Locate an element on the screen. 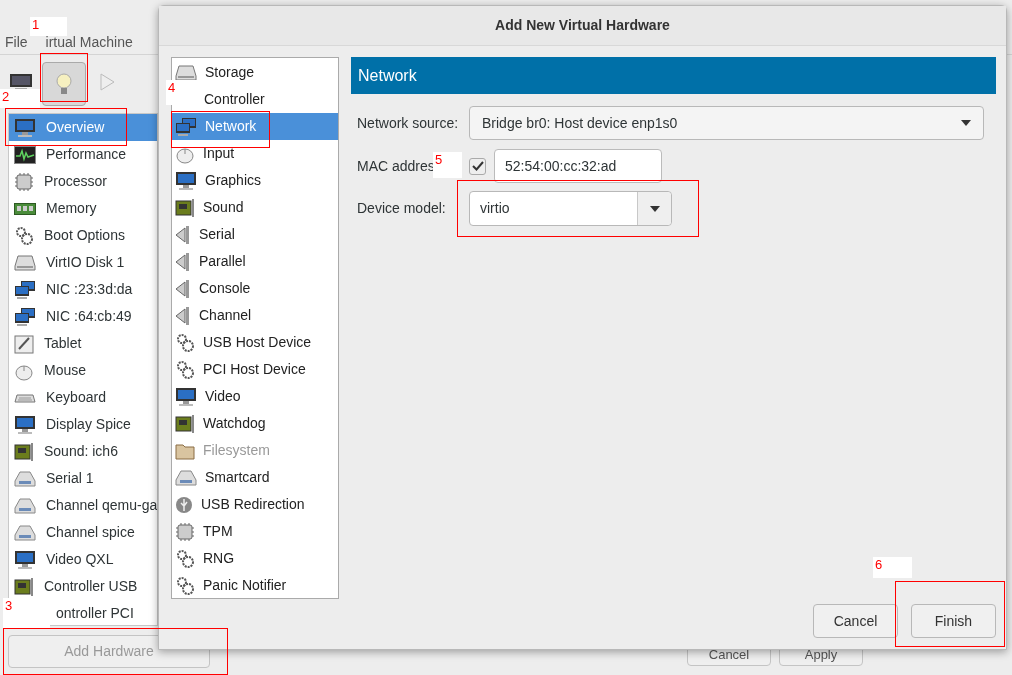  sidebar-item: Processor is located at coordinates (83, 181).